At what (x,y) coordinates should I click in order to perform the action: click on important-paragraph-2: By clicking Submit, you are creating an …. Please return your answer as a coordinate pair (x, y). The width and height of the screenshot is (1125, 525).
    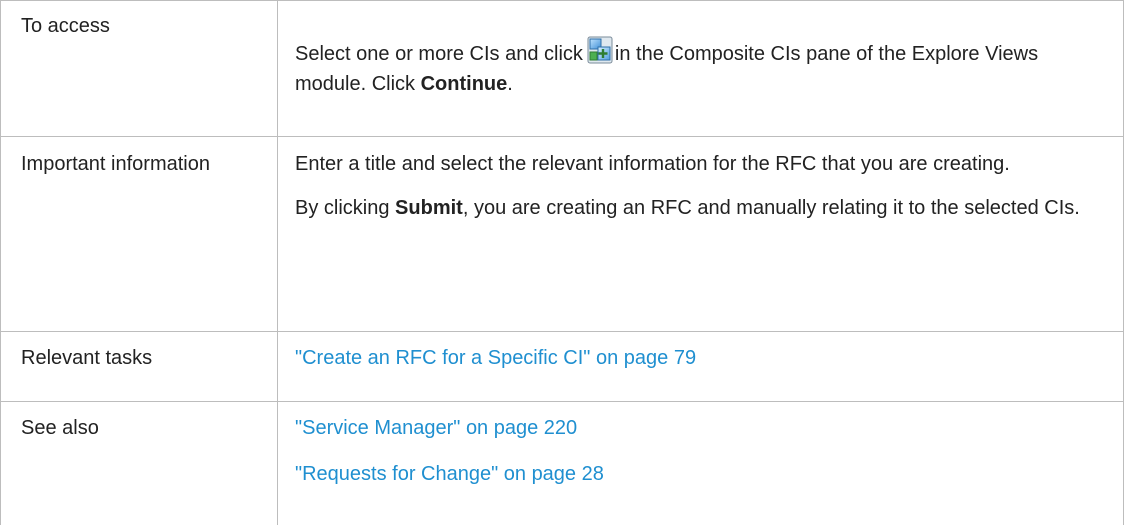
    Looking at the image, I should click on (702, 208).